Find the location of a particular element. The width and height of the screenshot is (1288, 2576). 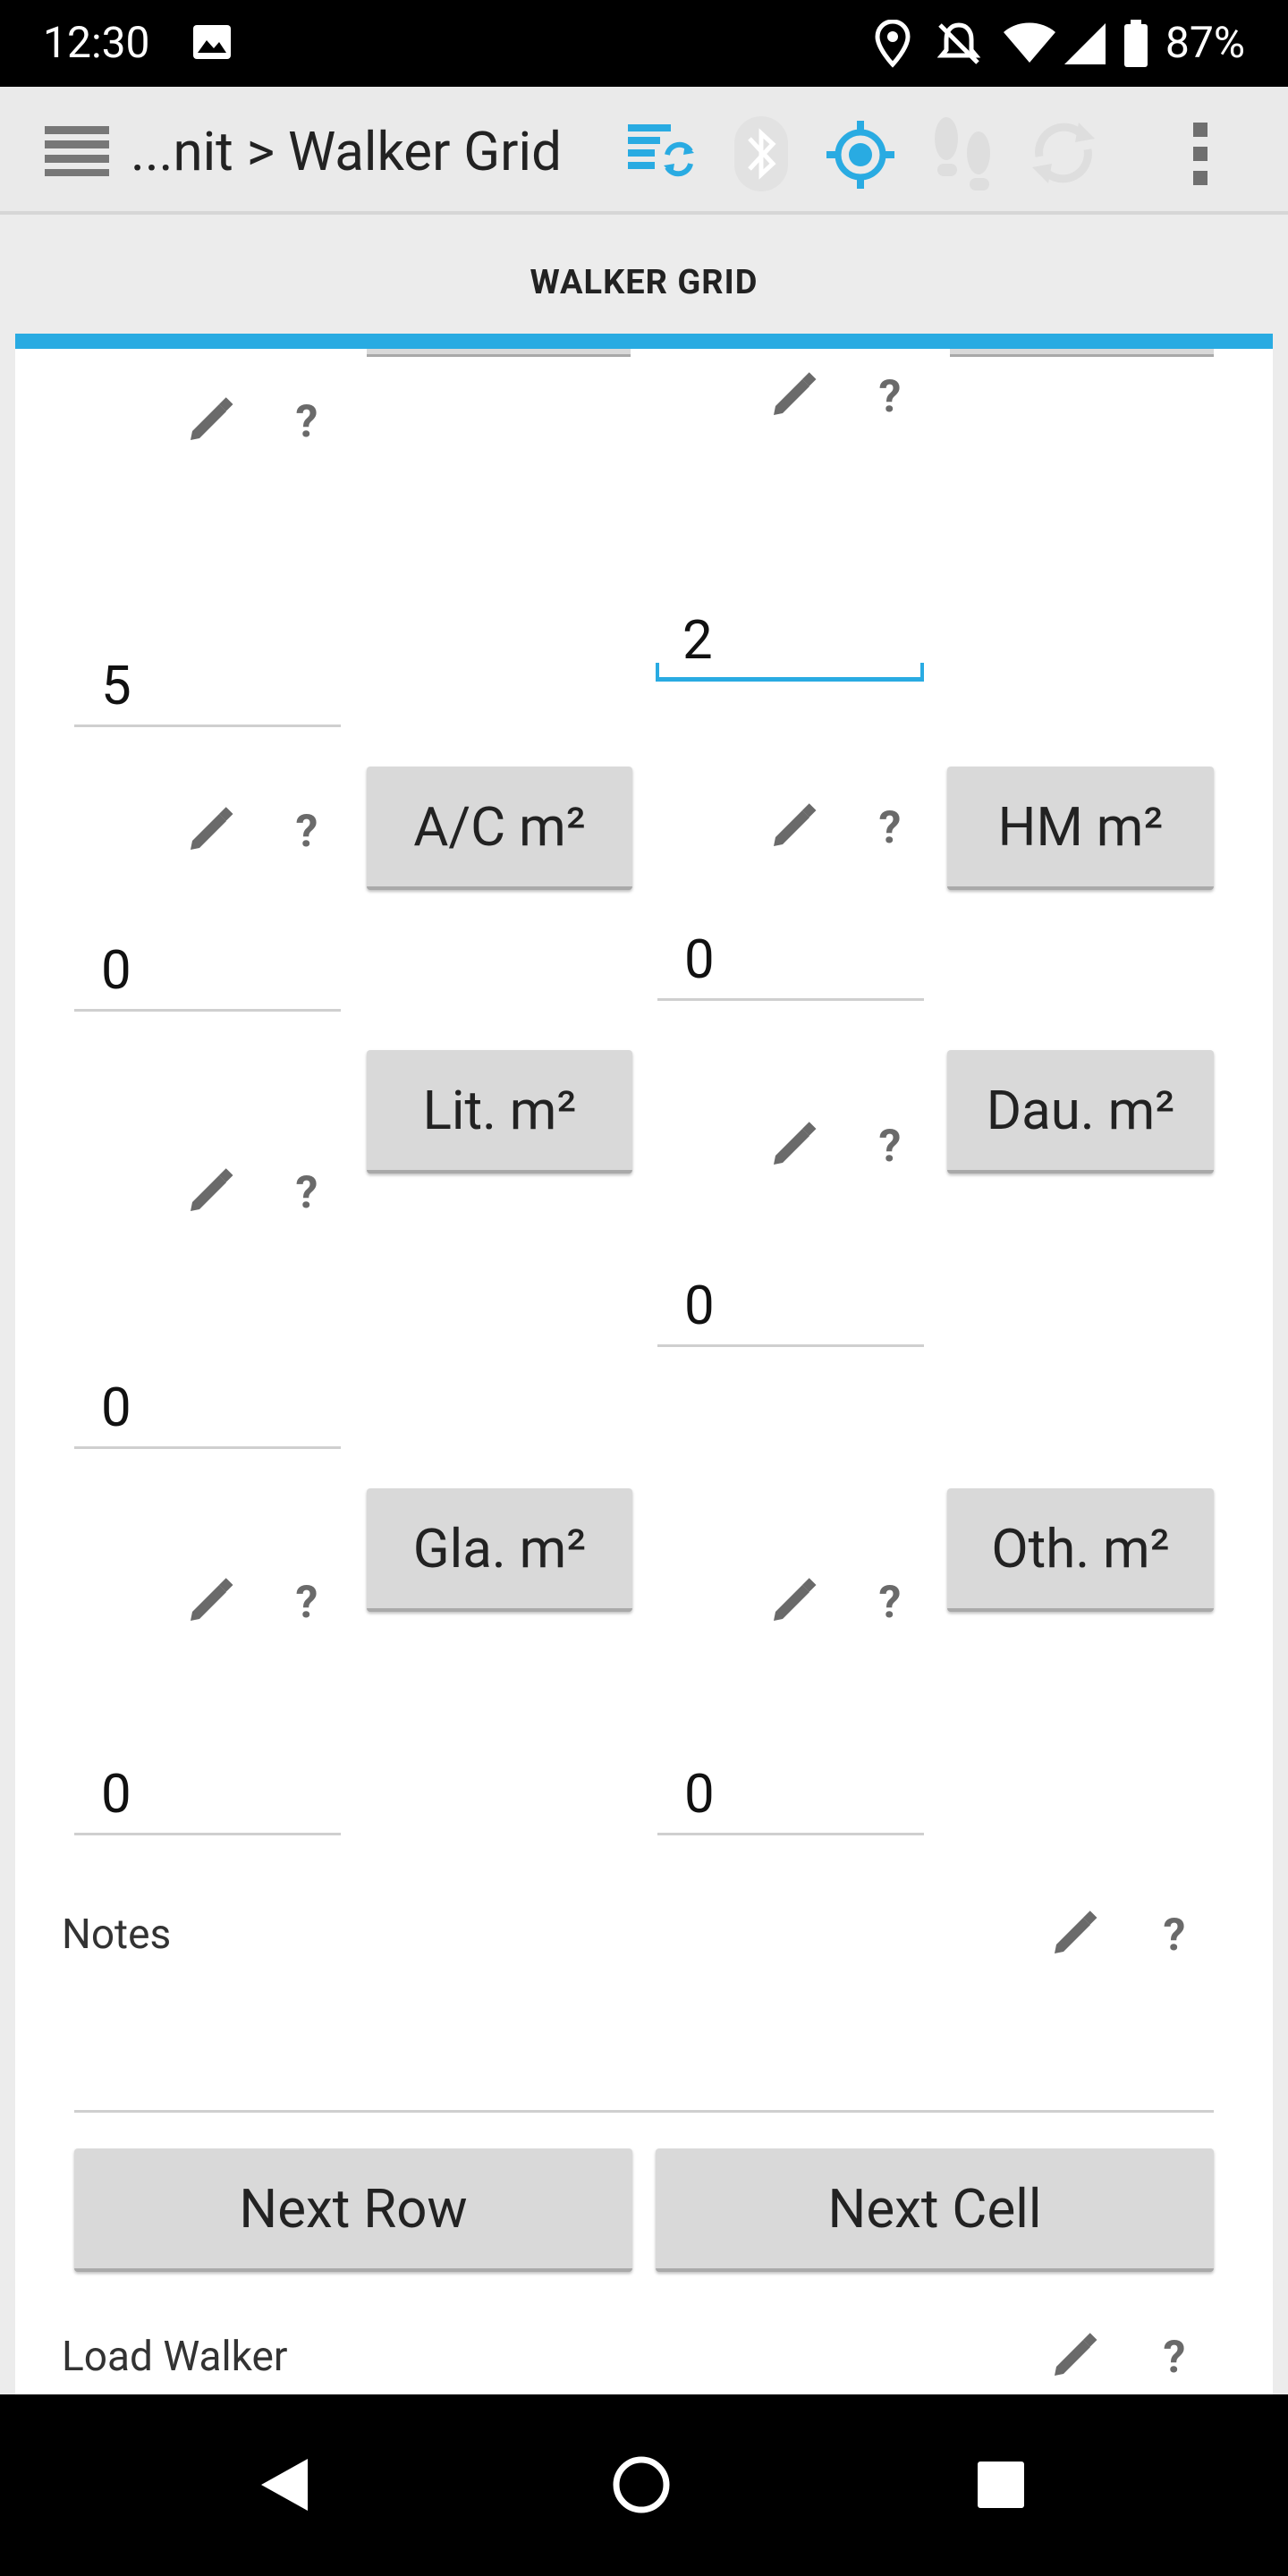

home-icon is located at coordinates (641, 2484).